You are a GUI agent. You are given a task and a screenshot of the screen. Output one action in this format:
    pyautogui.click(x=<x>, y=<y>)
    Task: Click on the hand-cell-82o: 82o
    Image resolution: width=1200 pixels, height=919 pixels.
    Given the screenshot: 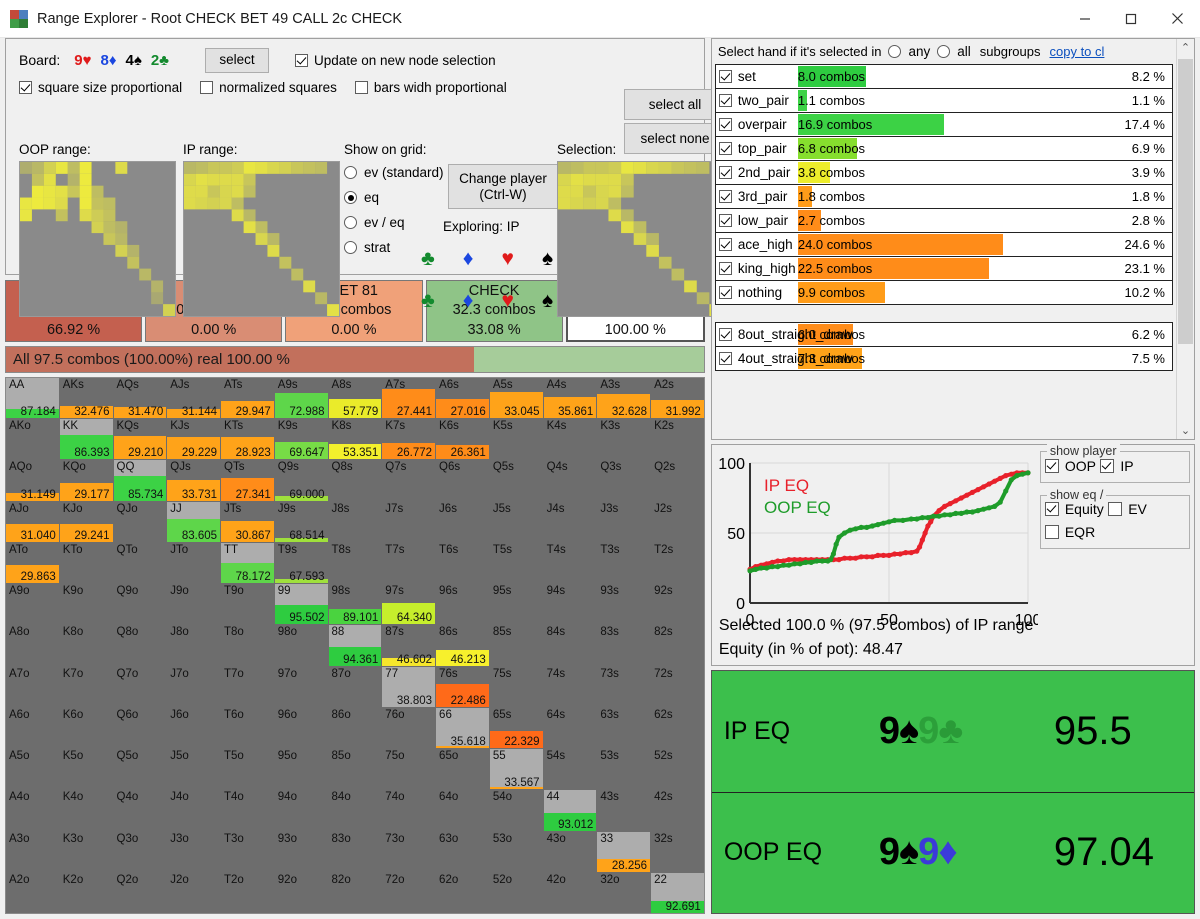 What is the action you would take?
    pyautogui.click(x=355, y=892)
    